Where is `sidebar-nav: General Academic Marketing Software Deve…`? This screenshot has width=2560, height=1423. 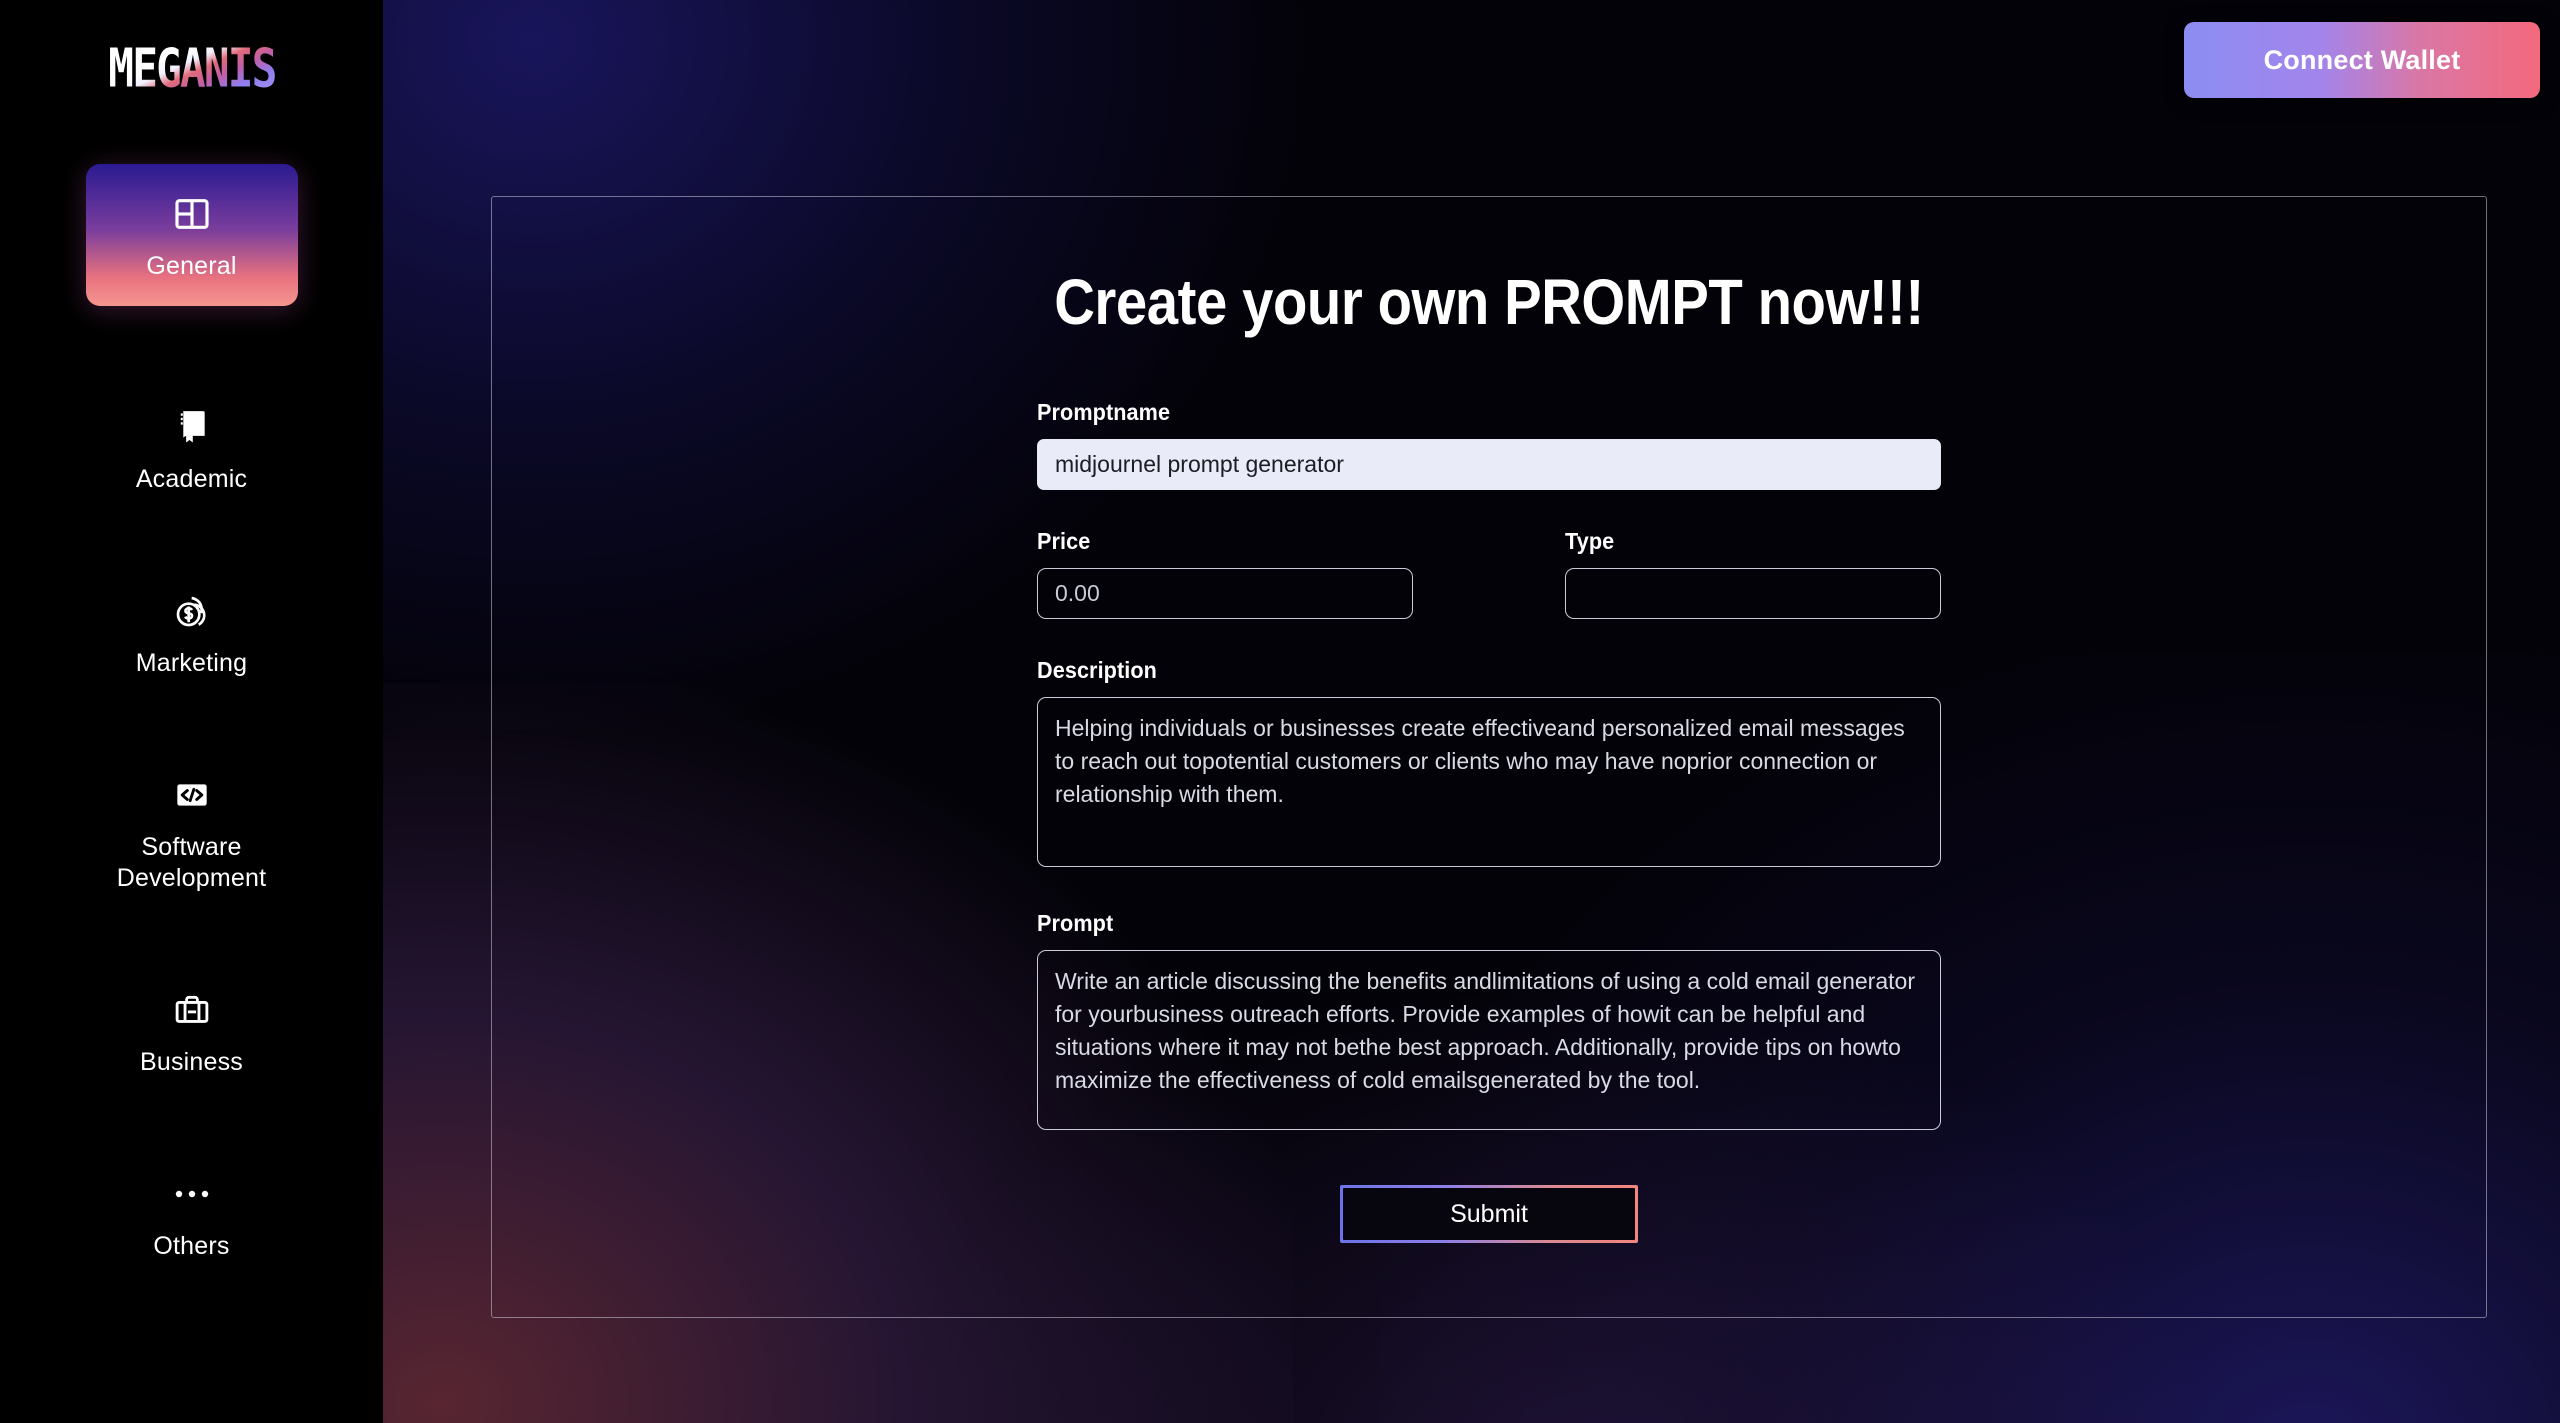 sidebar-nav: General Academic Marketing Software Deve… is located at coordinates (191, 750).